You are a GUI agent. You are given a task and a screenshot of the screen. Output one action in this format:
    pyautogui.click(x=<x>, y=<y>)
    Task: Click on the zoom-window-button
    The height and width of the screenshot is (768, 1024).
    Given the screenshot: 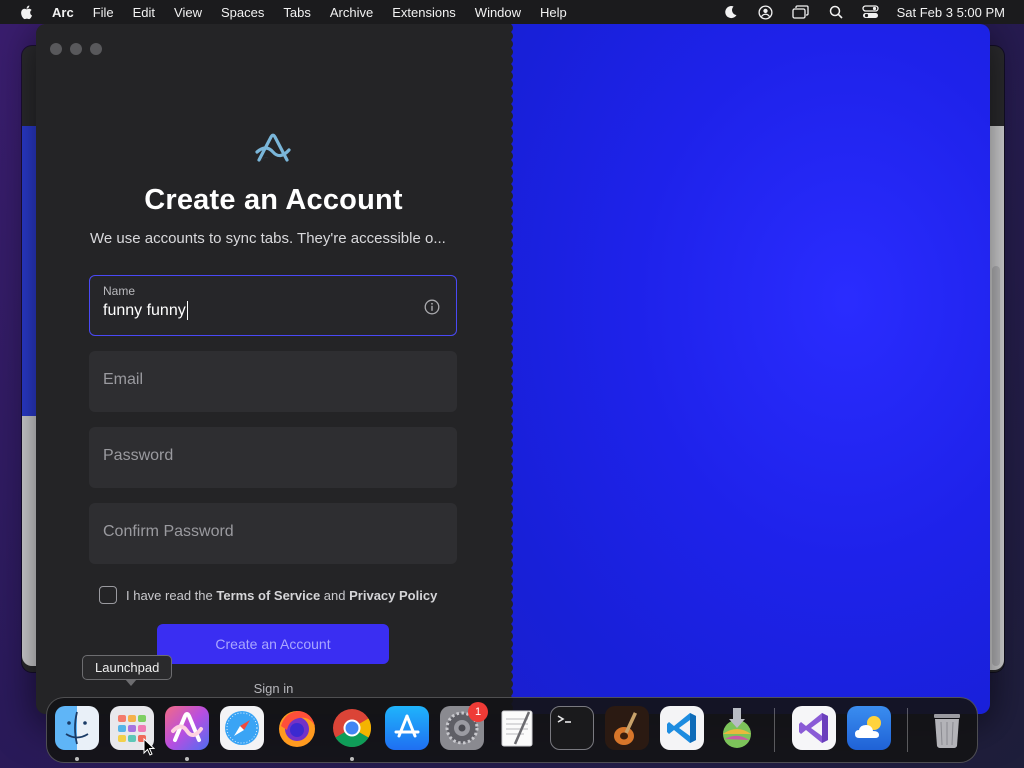 What is the action you would take?
    pyautogui.click(x=96, y=49)
    